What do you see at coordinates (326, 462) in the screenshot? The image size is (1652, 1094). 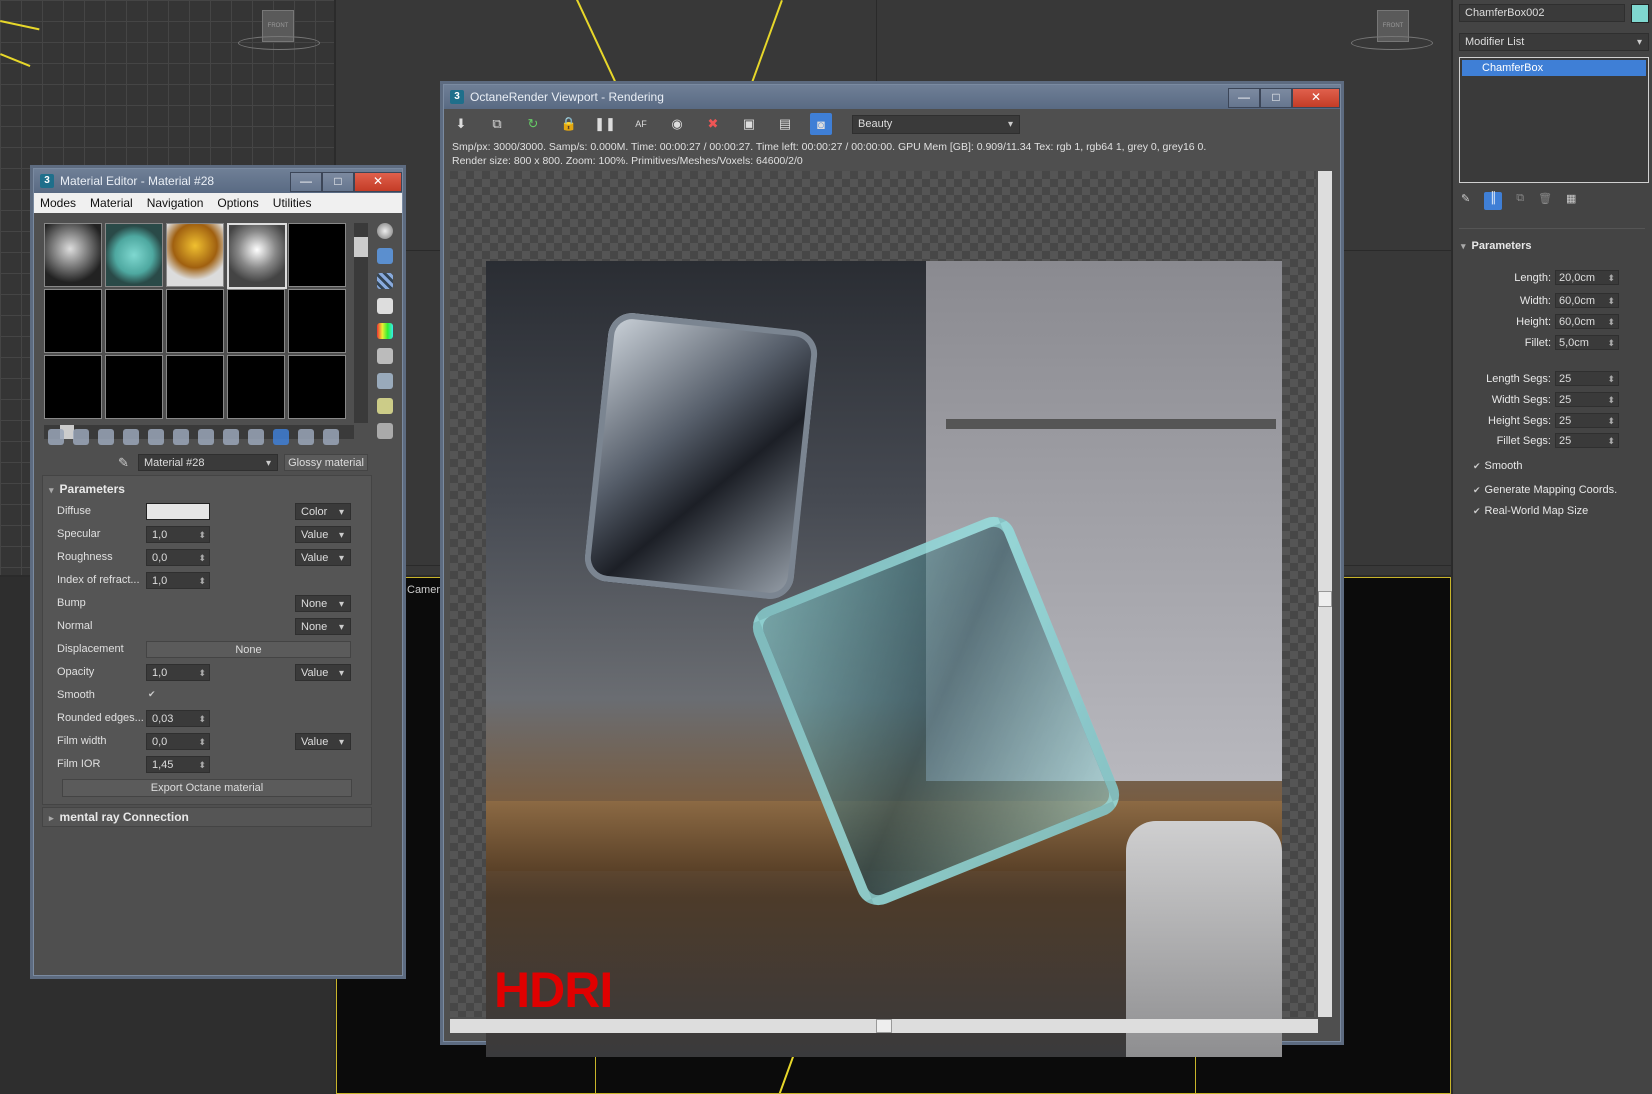 I see `material-type-button: Glossy material` at bounding box center [326, 462].